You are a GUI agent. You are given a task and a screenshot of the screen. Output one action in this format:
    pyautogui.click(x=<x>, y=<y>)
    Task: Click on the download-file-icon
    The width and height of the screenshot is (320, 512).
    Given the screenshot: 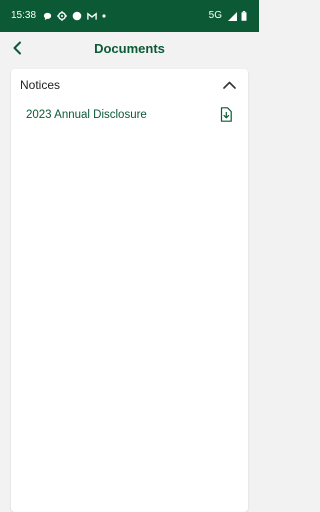 What is the action you would take?
    pyautogui.click(x=225, y=114)
    